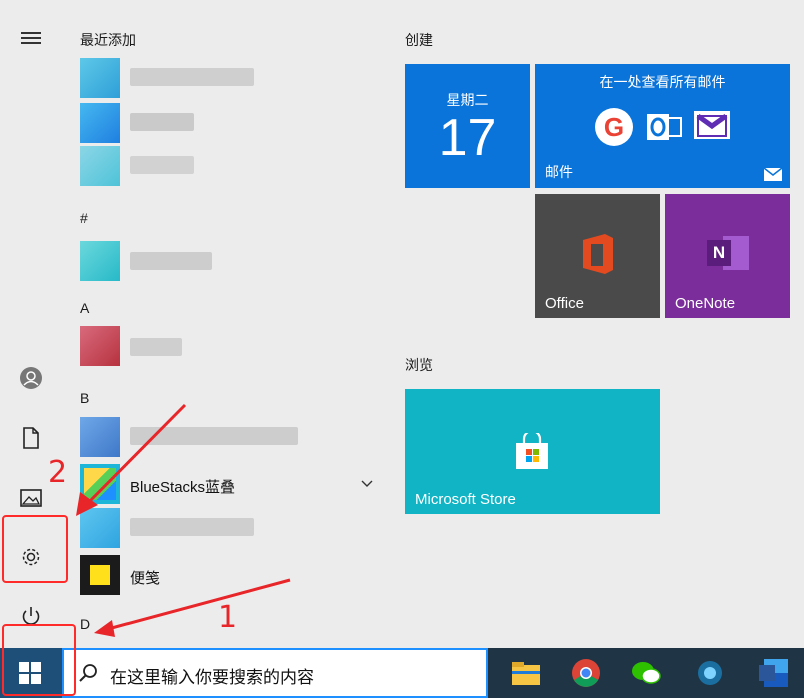 The width and height of the screenshot is (804, 698). I want to click on arrow-head-start, so click(104, 628).